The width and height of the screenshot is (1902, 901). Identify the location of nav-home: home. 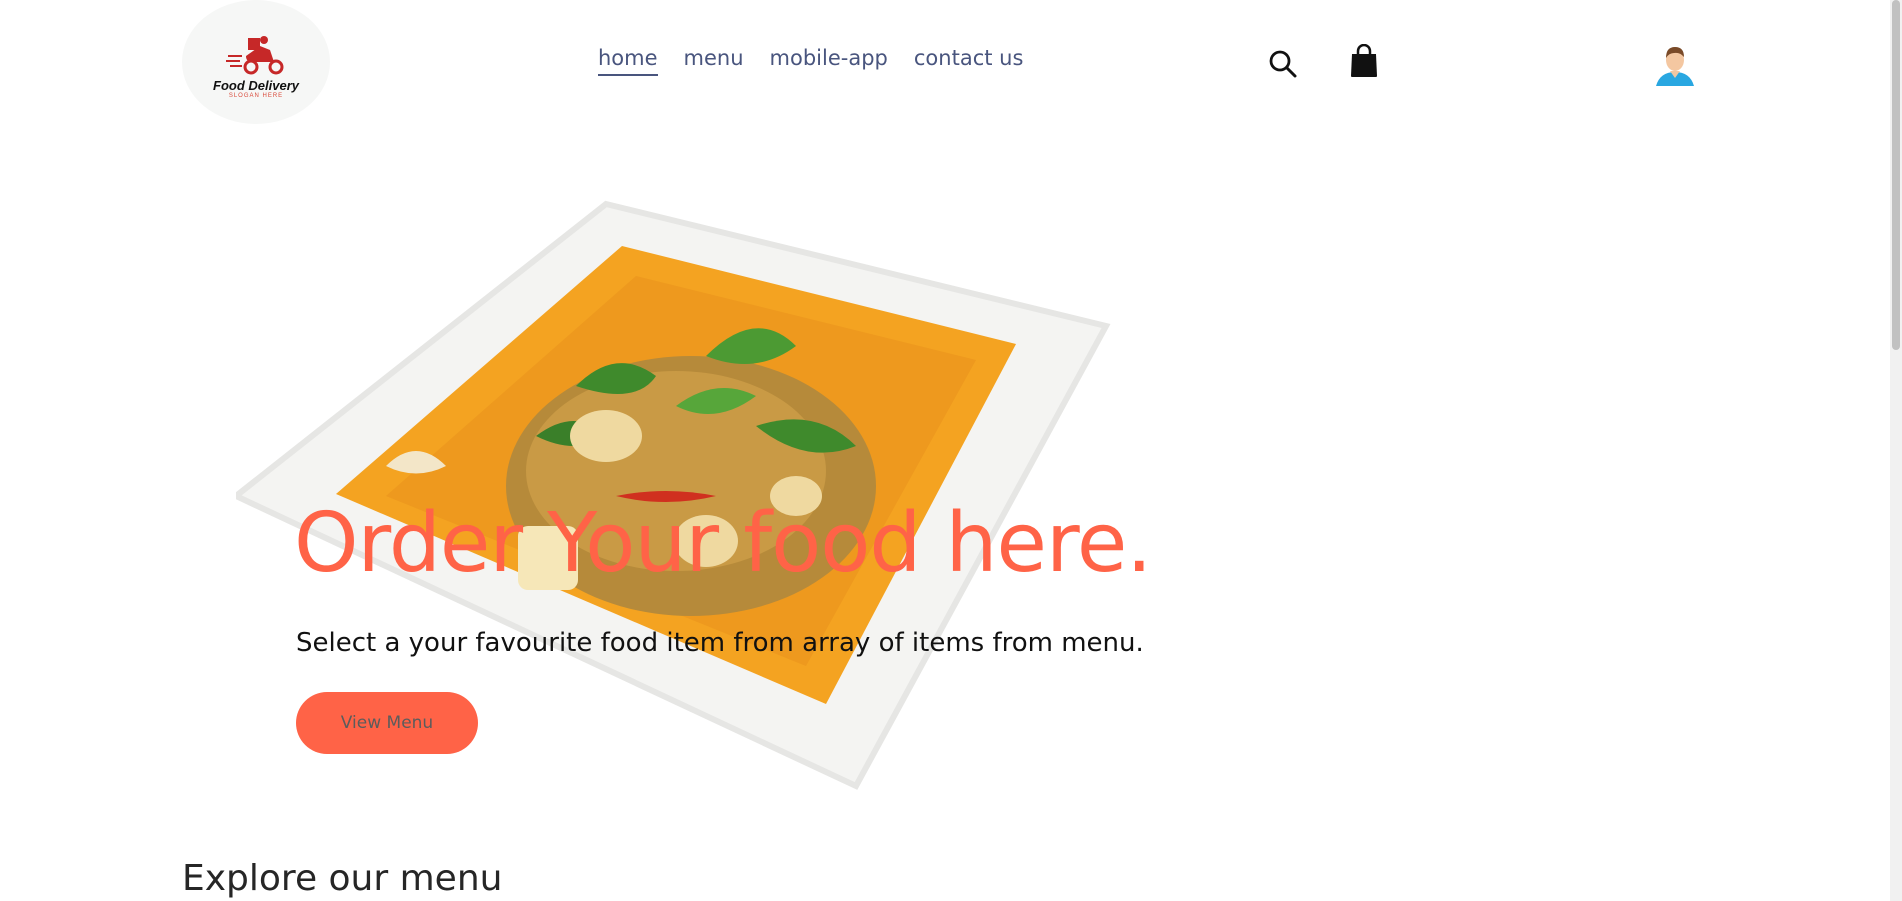
(628, 61).